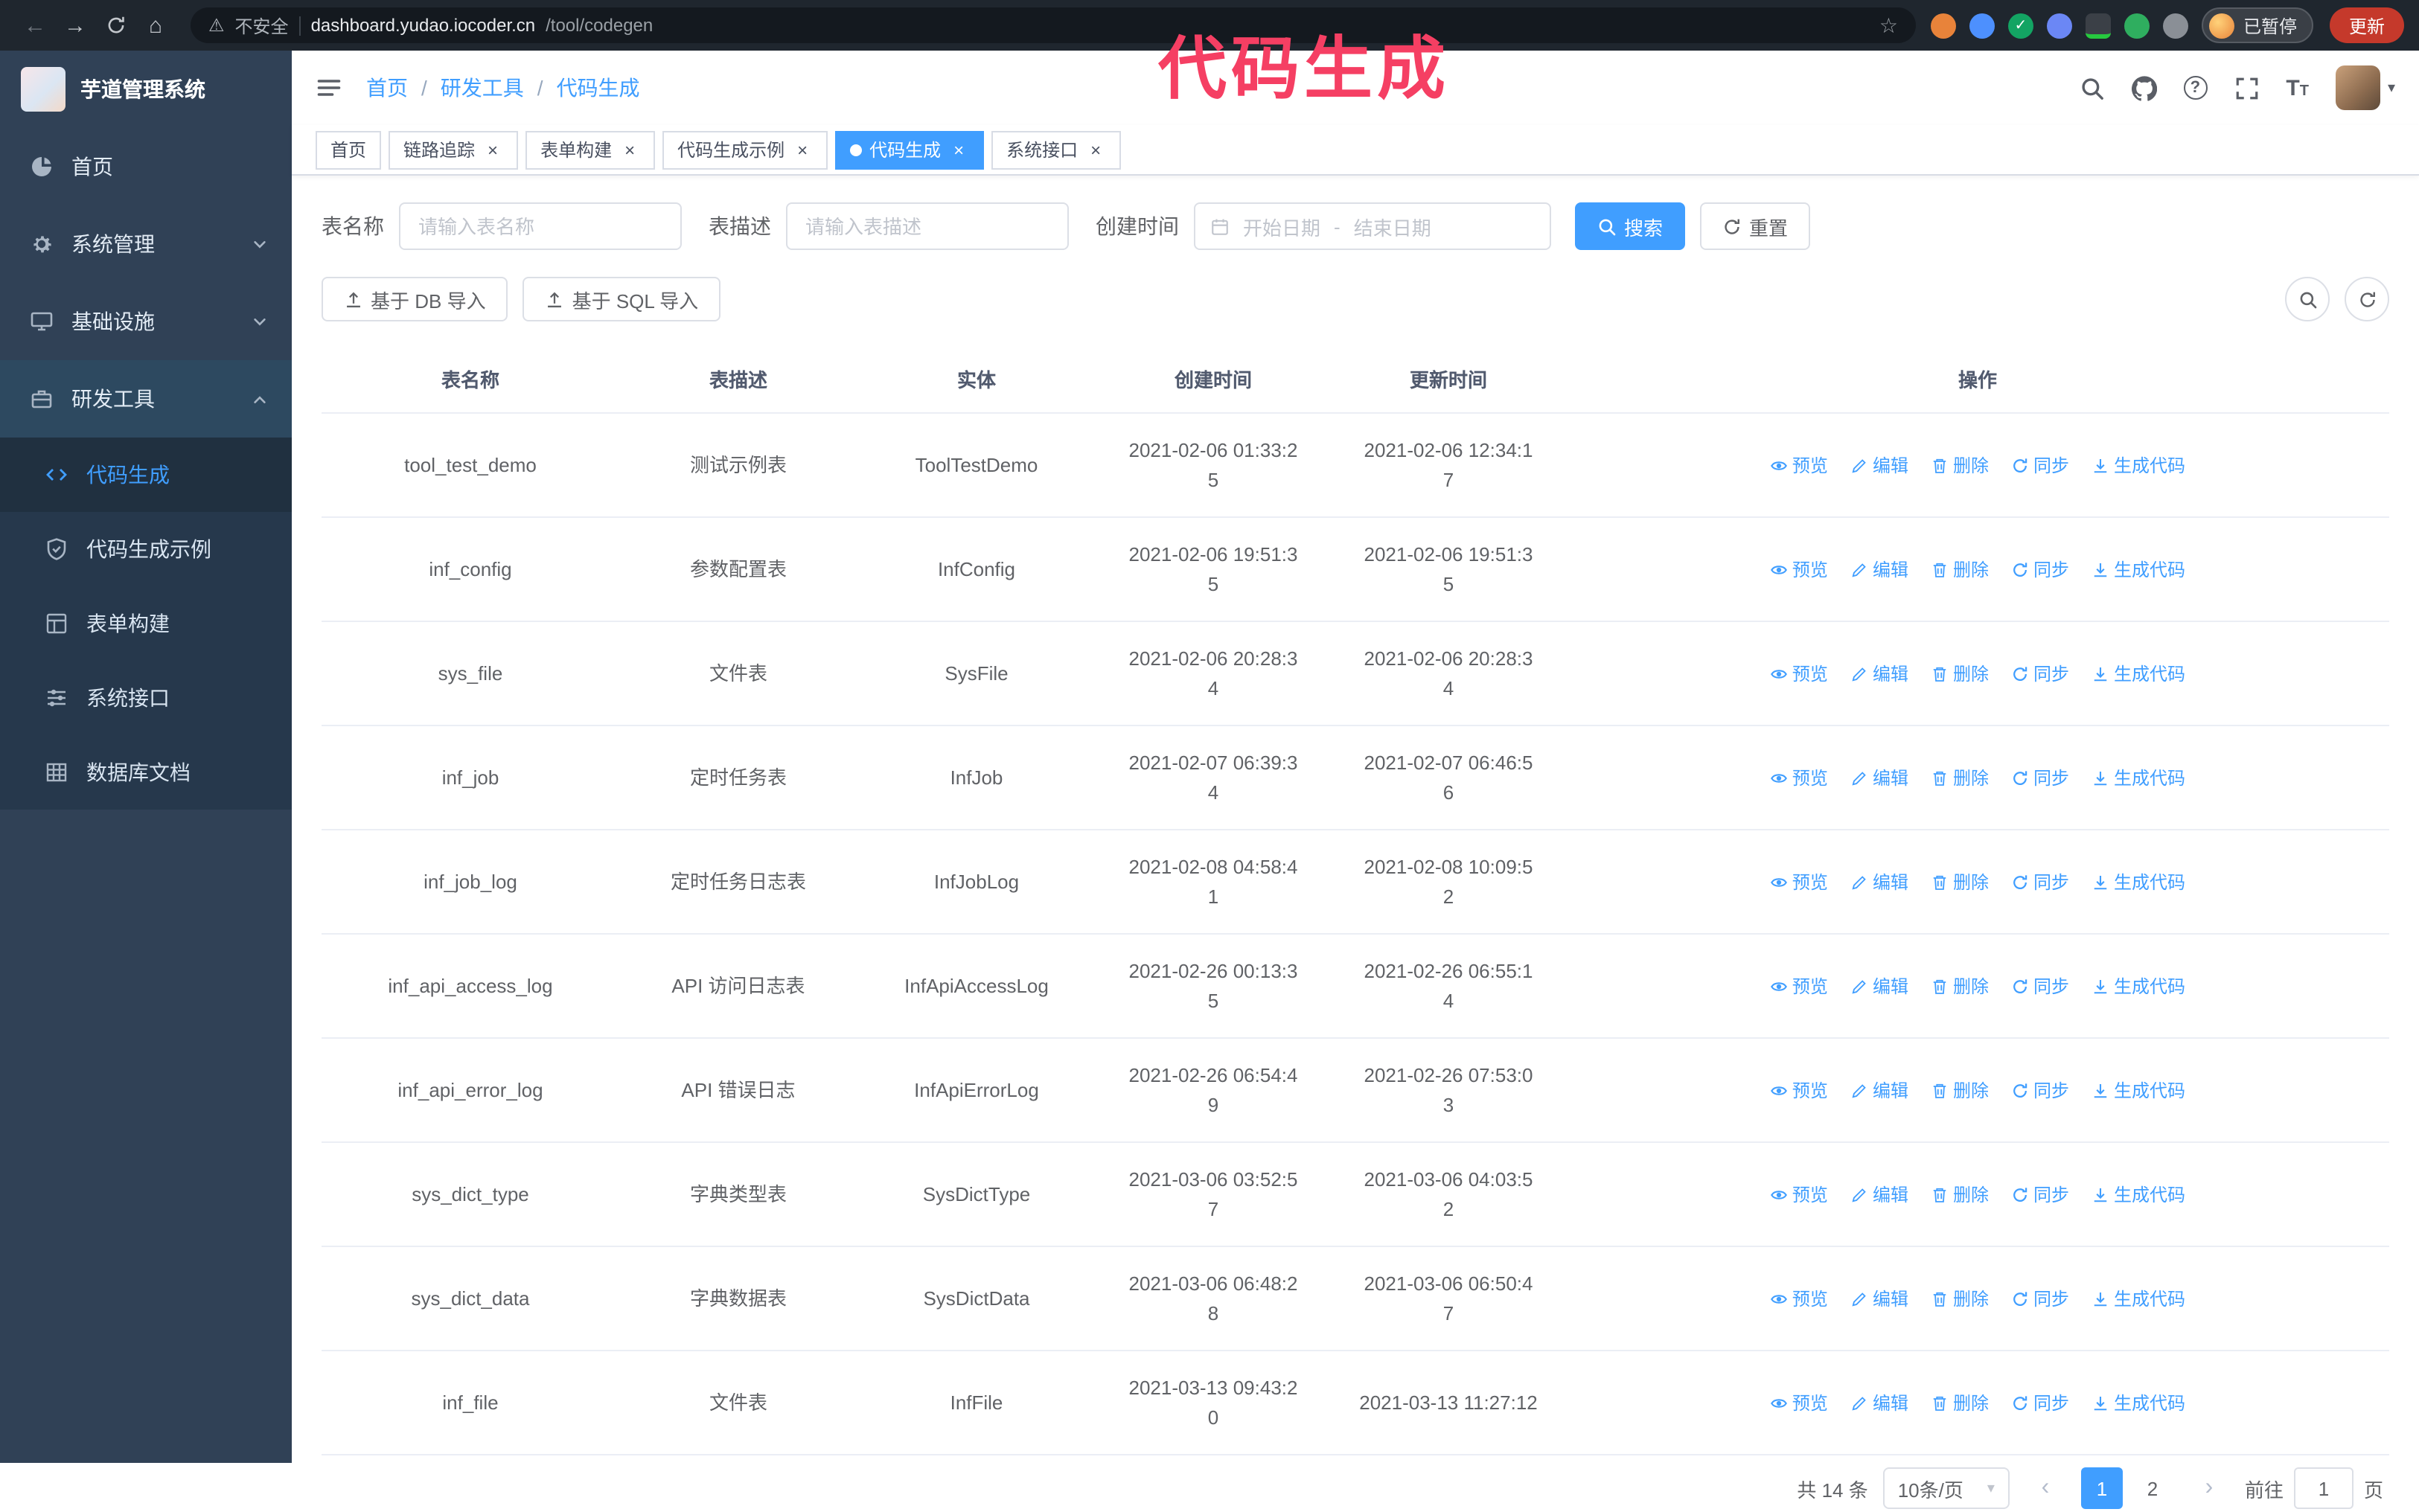  I want to click on fullscreen-icon, so click(2246, 87).